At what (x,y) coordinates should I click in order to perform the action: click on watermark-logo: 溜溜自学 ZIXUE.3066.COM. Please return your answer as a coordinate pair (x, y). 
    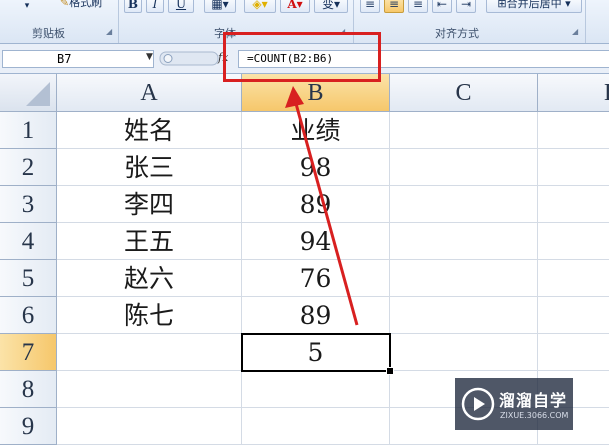
    Looking at the image, I should click on (514, 404).